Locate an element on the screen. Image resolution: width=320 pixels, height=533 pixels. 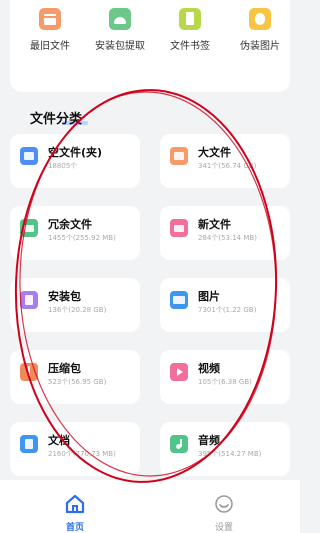
empty-folder-icon is located at coordinates (29, 156).